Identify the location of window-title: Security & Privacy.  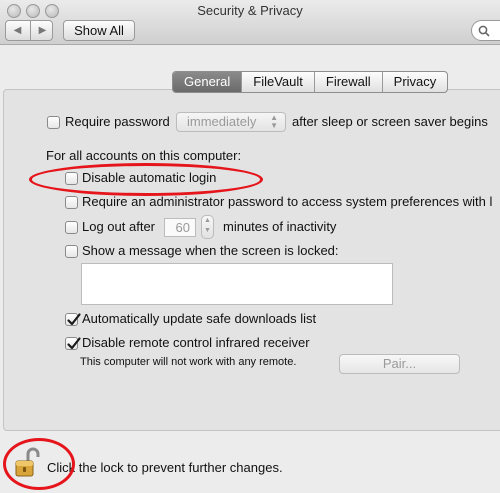
(250, 10).